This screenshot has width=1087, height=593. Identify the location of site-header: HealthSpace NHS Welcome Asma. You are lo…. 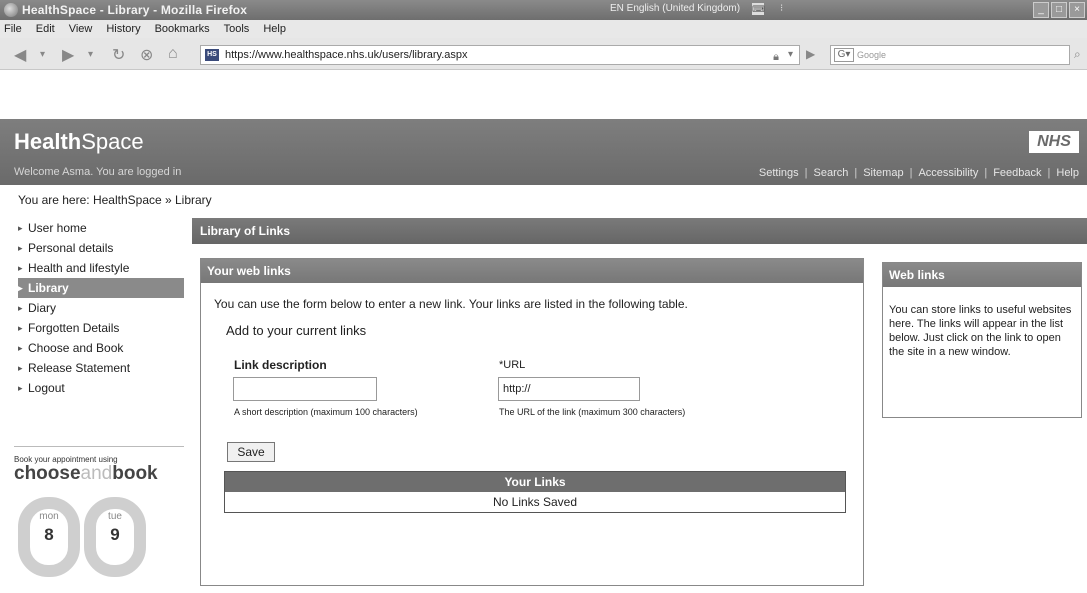
(543, 152).